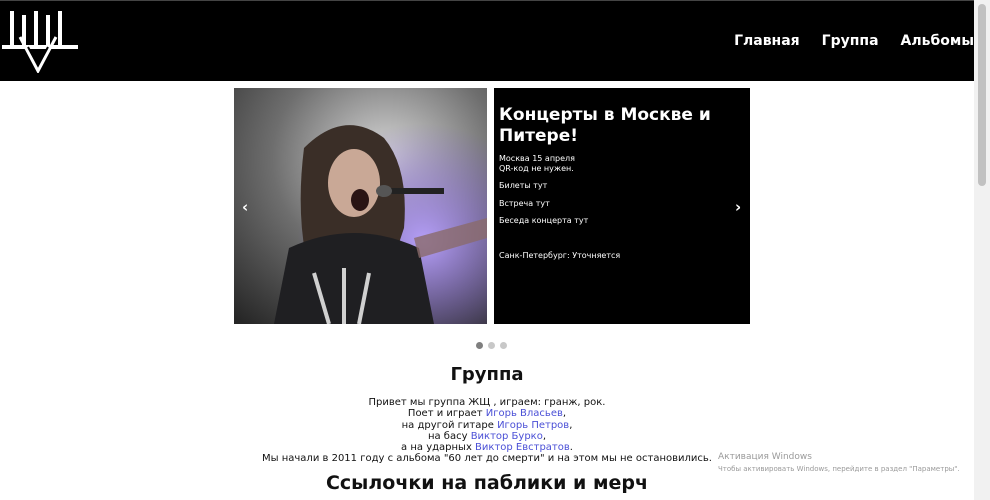 The image size is (990, 500). Describe the element at coordinates (487, 374) in the screenshot. I see `band-section-title: Группа` at that location.